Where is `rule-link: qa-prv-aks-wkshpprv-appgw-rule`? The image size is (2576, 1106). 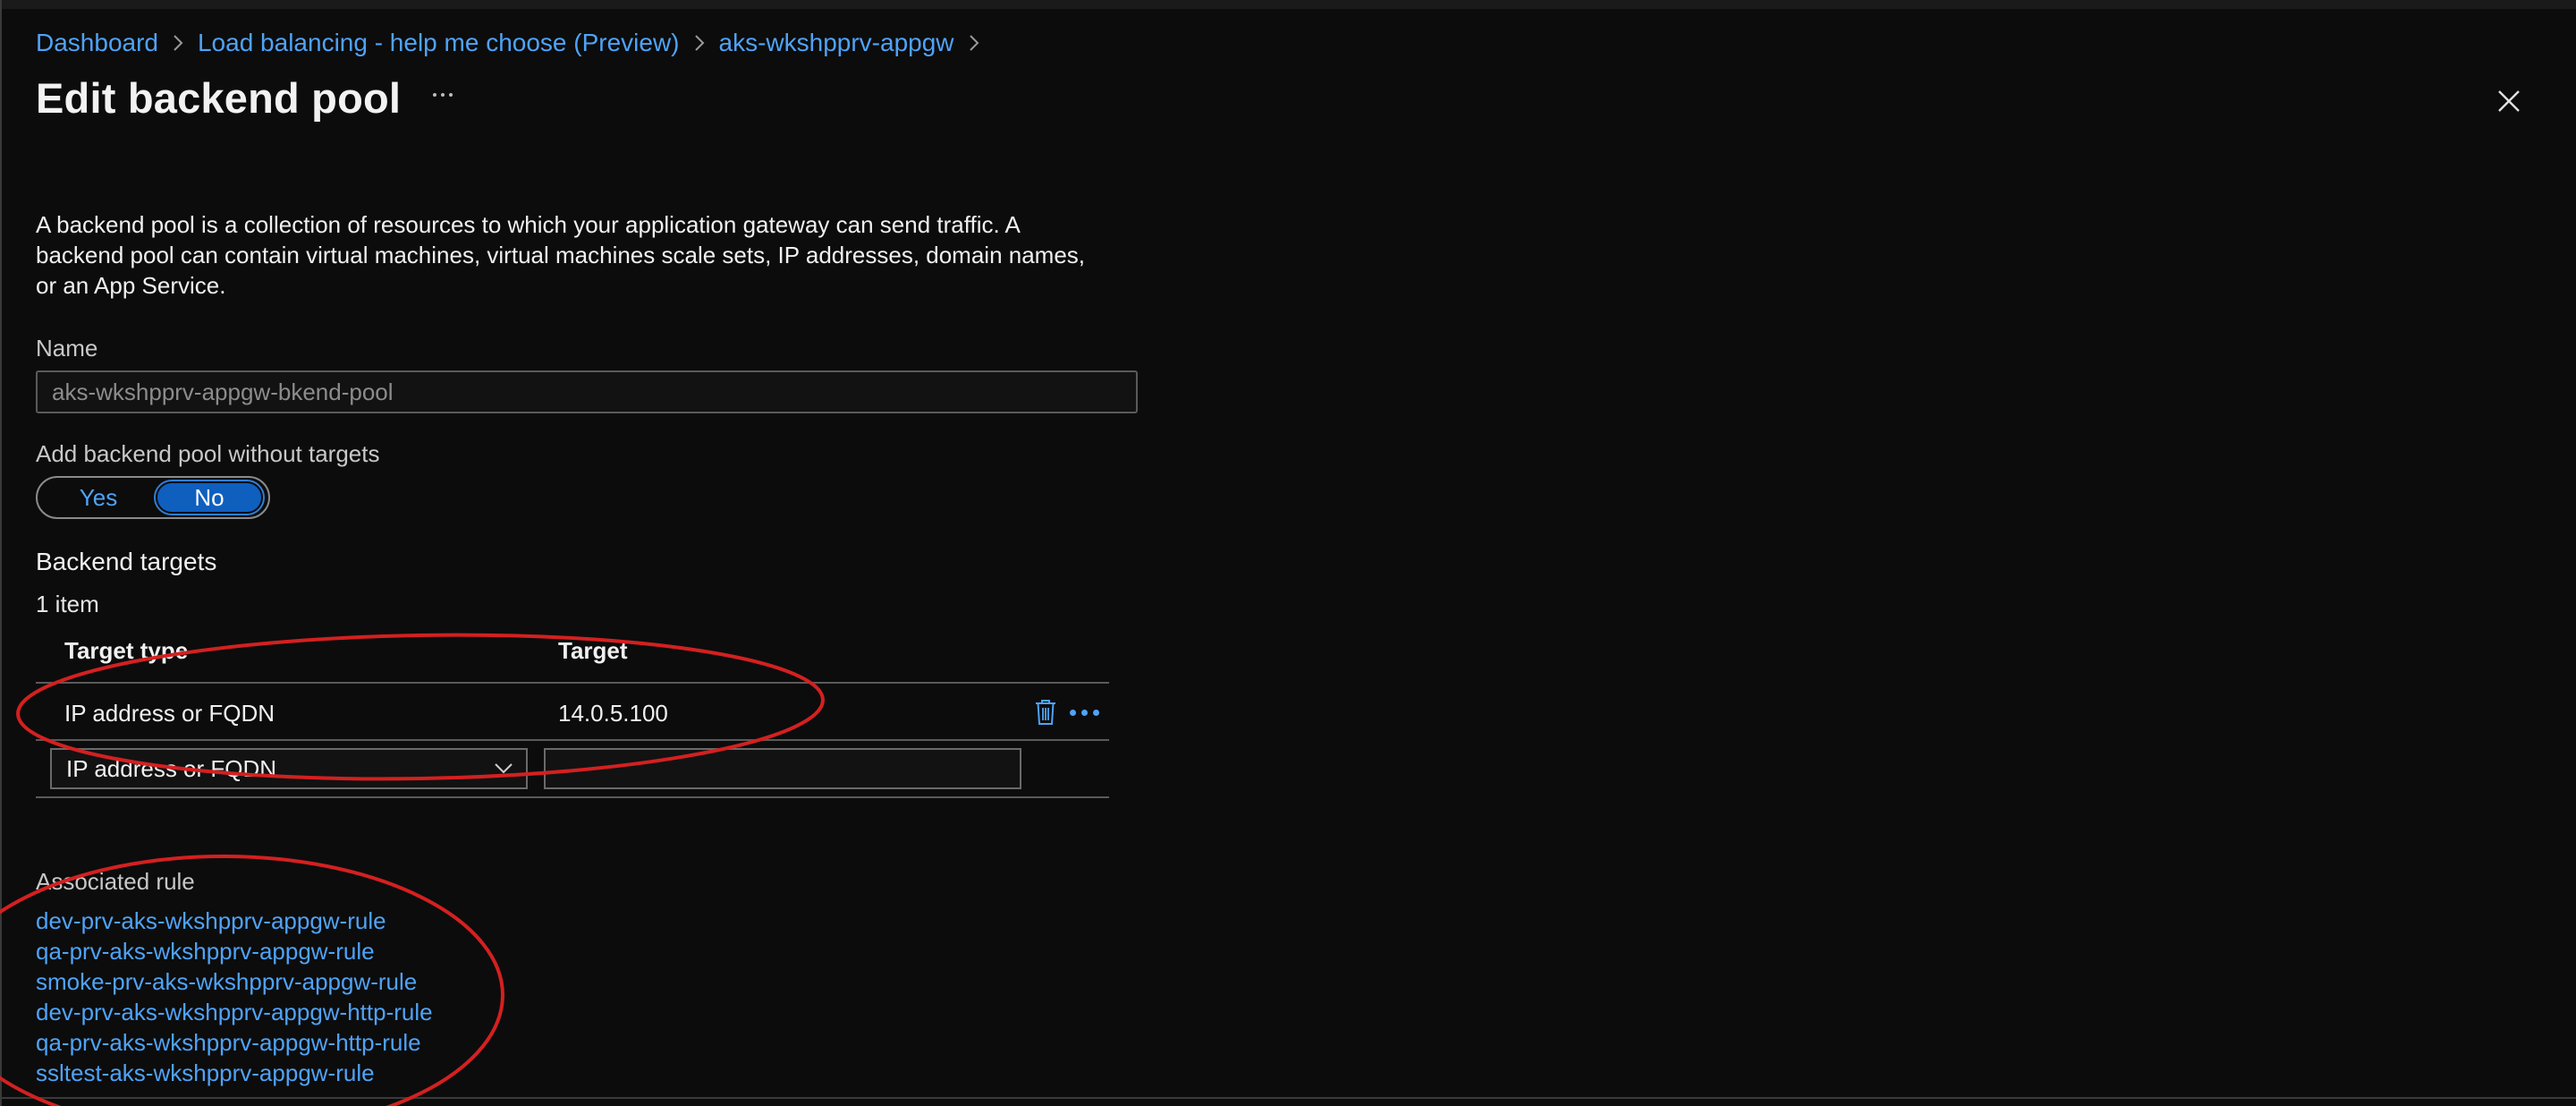 rule-link: qa-prv-aks-wkshpprv-appgw-rule is located at coordinates (234, 951).